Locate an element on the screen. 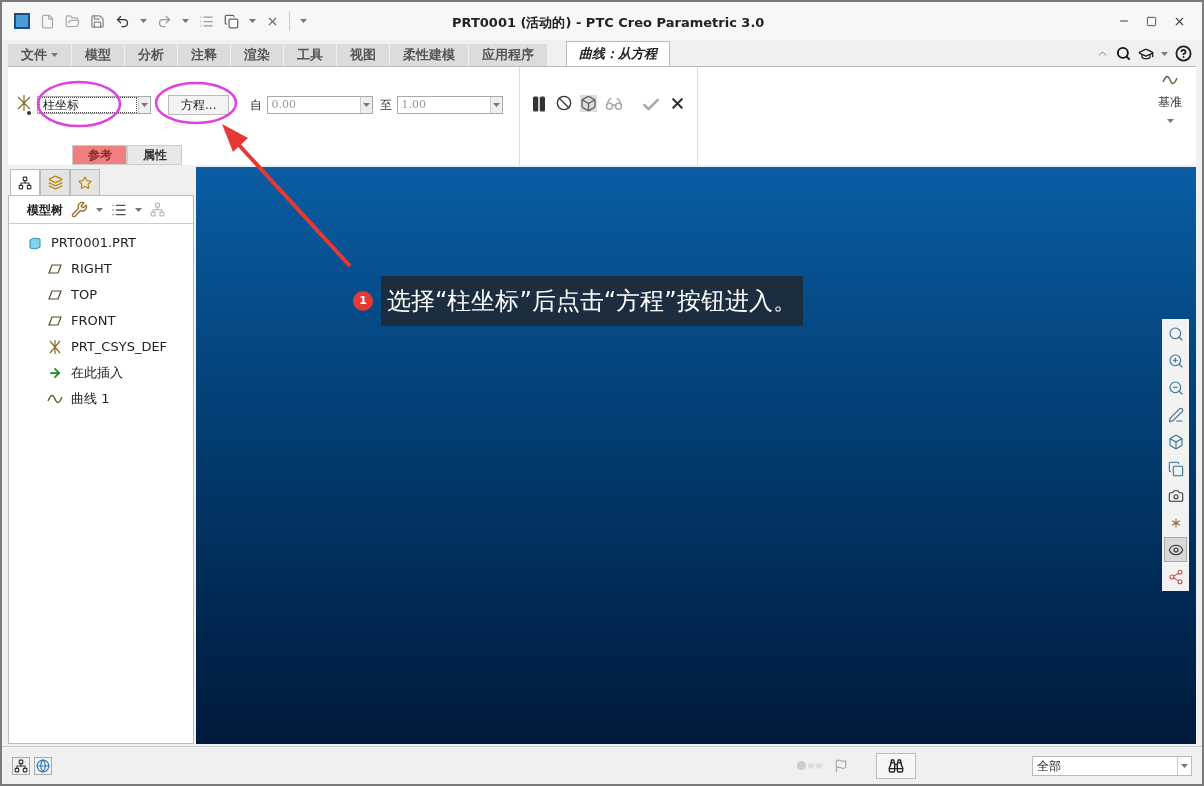 The height and width of the screenshot is (786, 1204). to-label: 至 is located at coordinates (386, 105).